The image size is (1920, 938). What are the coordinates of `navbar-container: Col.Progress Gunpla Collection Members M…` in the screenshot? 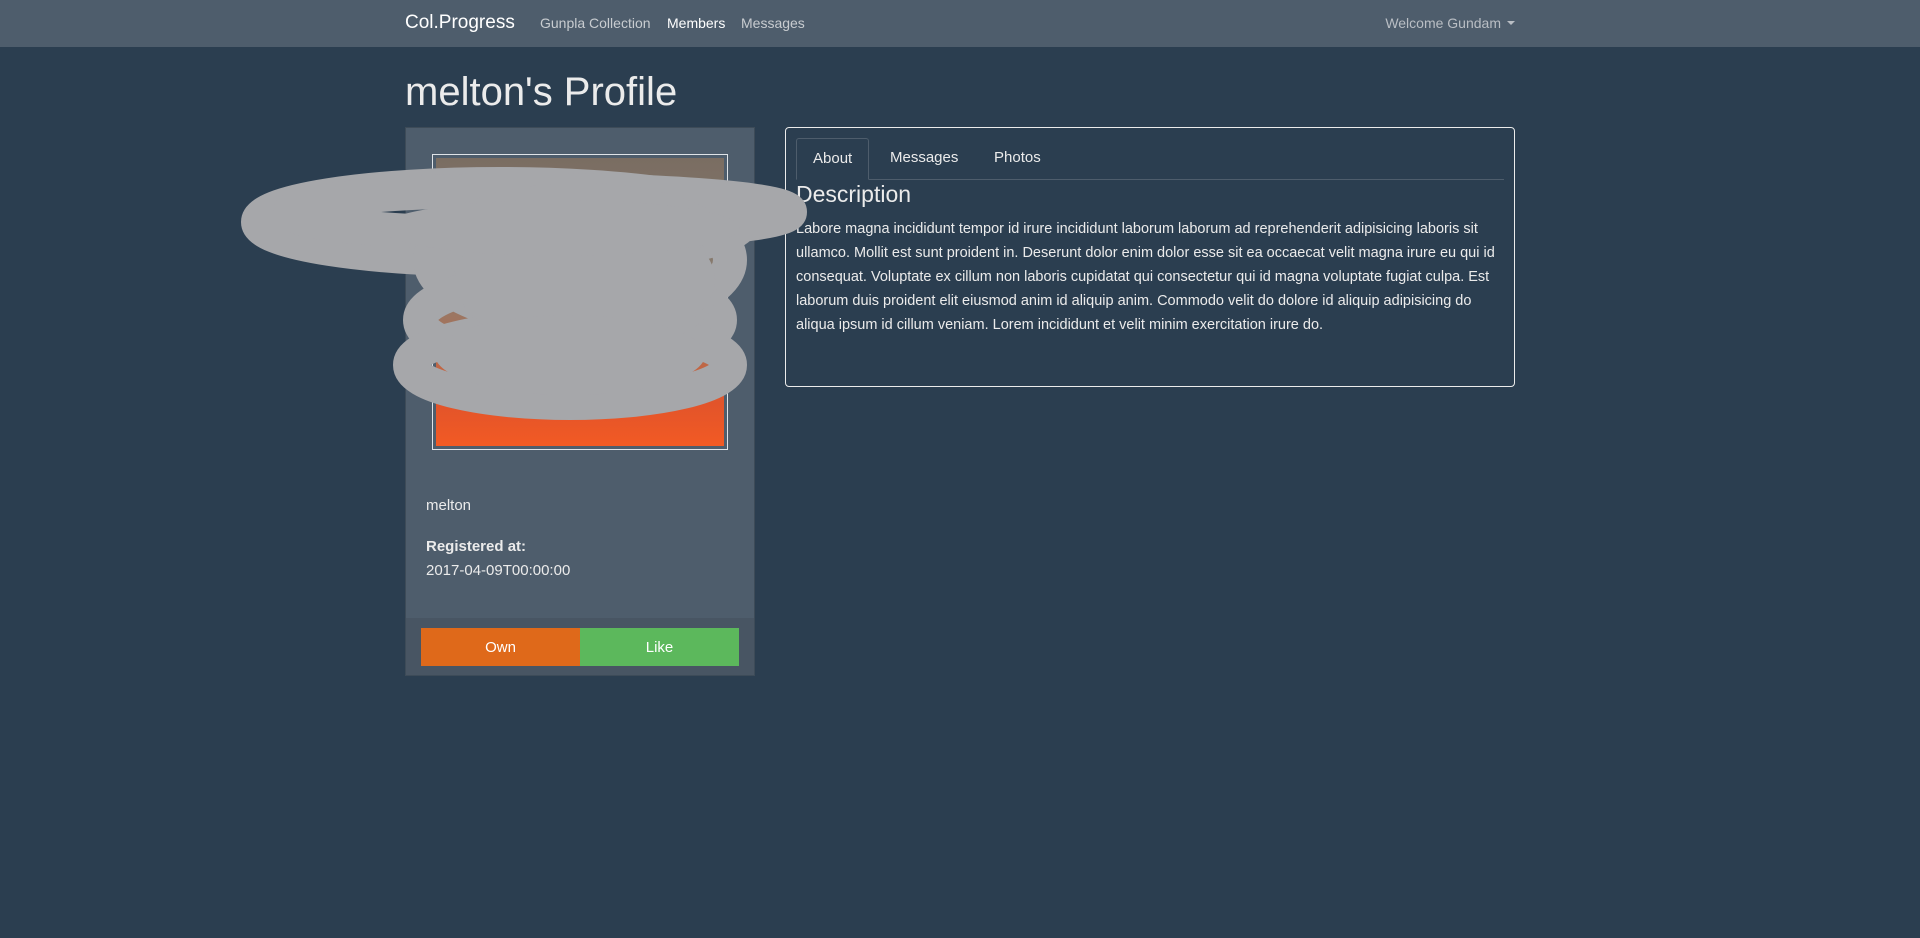 It's located at (960, 23).